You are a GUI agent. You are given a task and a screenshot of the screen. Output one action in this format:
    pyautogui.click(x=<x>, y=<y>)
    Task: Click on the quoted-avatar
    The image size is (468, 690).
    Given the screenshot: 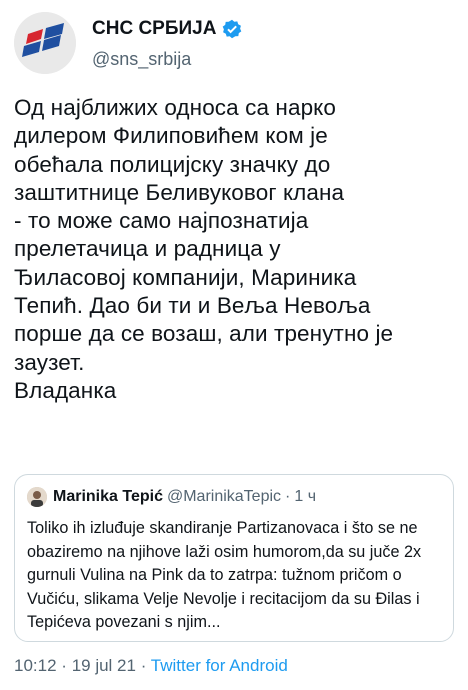 What is the action you would take?
    pyautogui.click(x=37, y=497)
    